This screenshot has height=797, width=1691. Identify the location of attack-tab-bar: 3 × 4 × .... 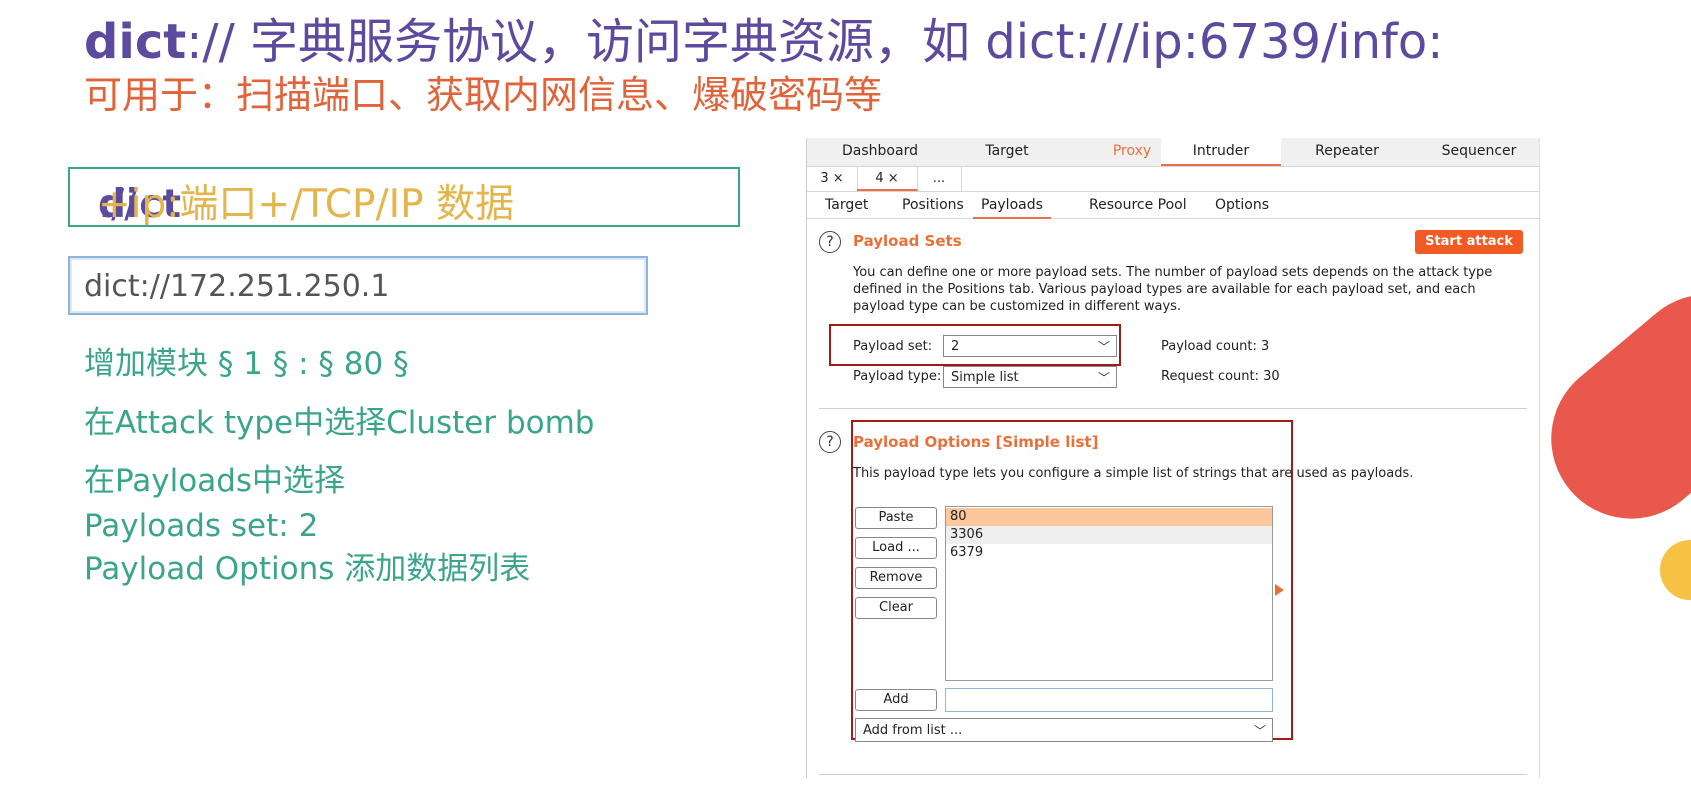
(1173, 179).